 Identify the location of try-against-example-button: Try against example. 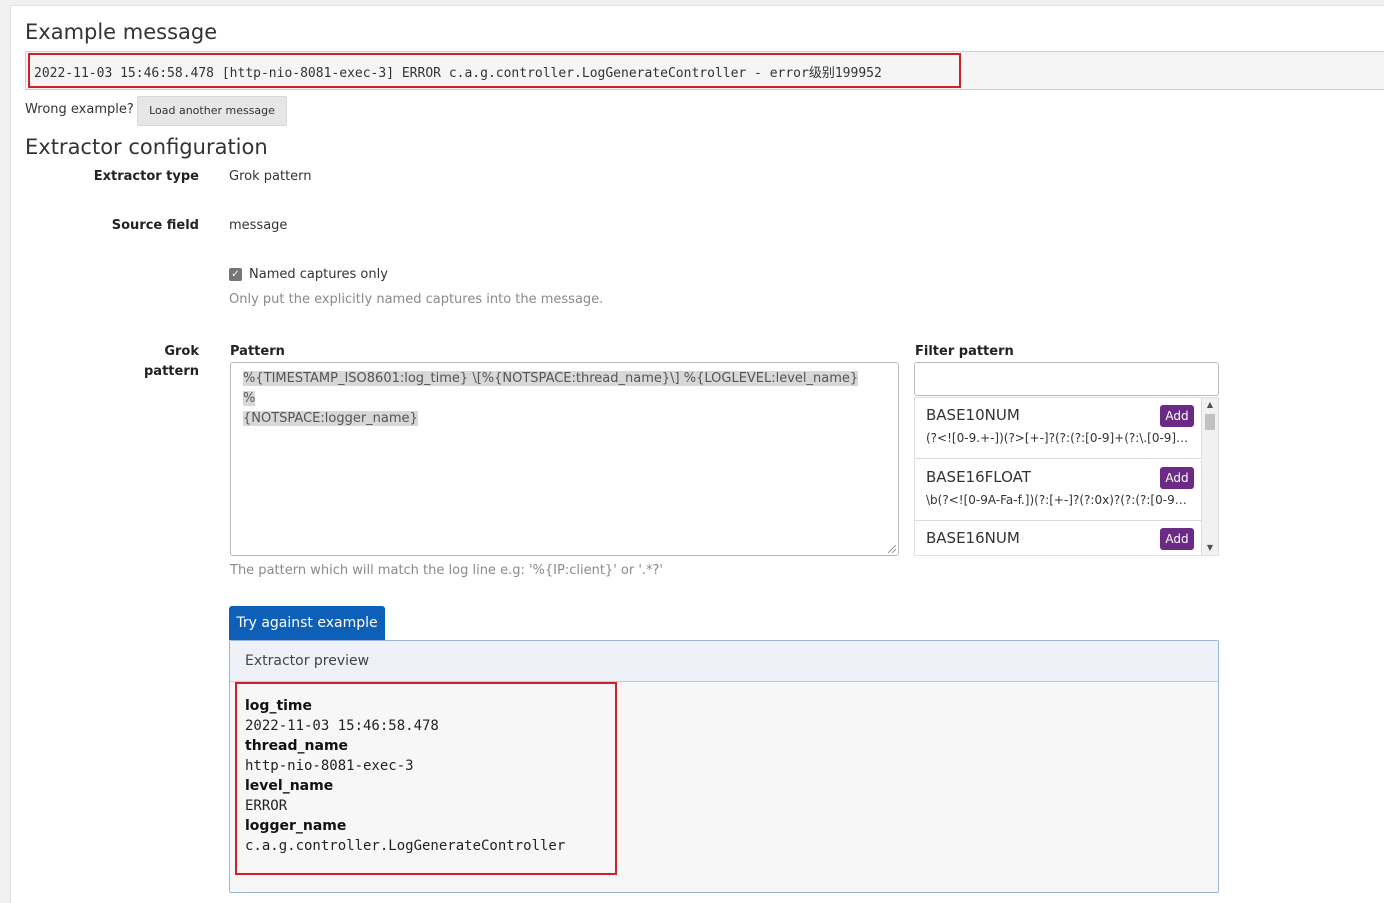
(307, 623).